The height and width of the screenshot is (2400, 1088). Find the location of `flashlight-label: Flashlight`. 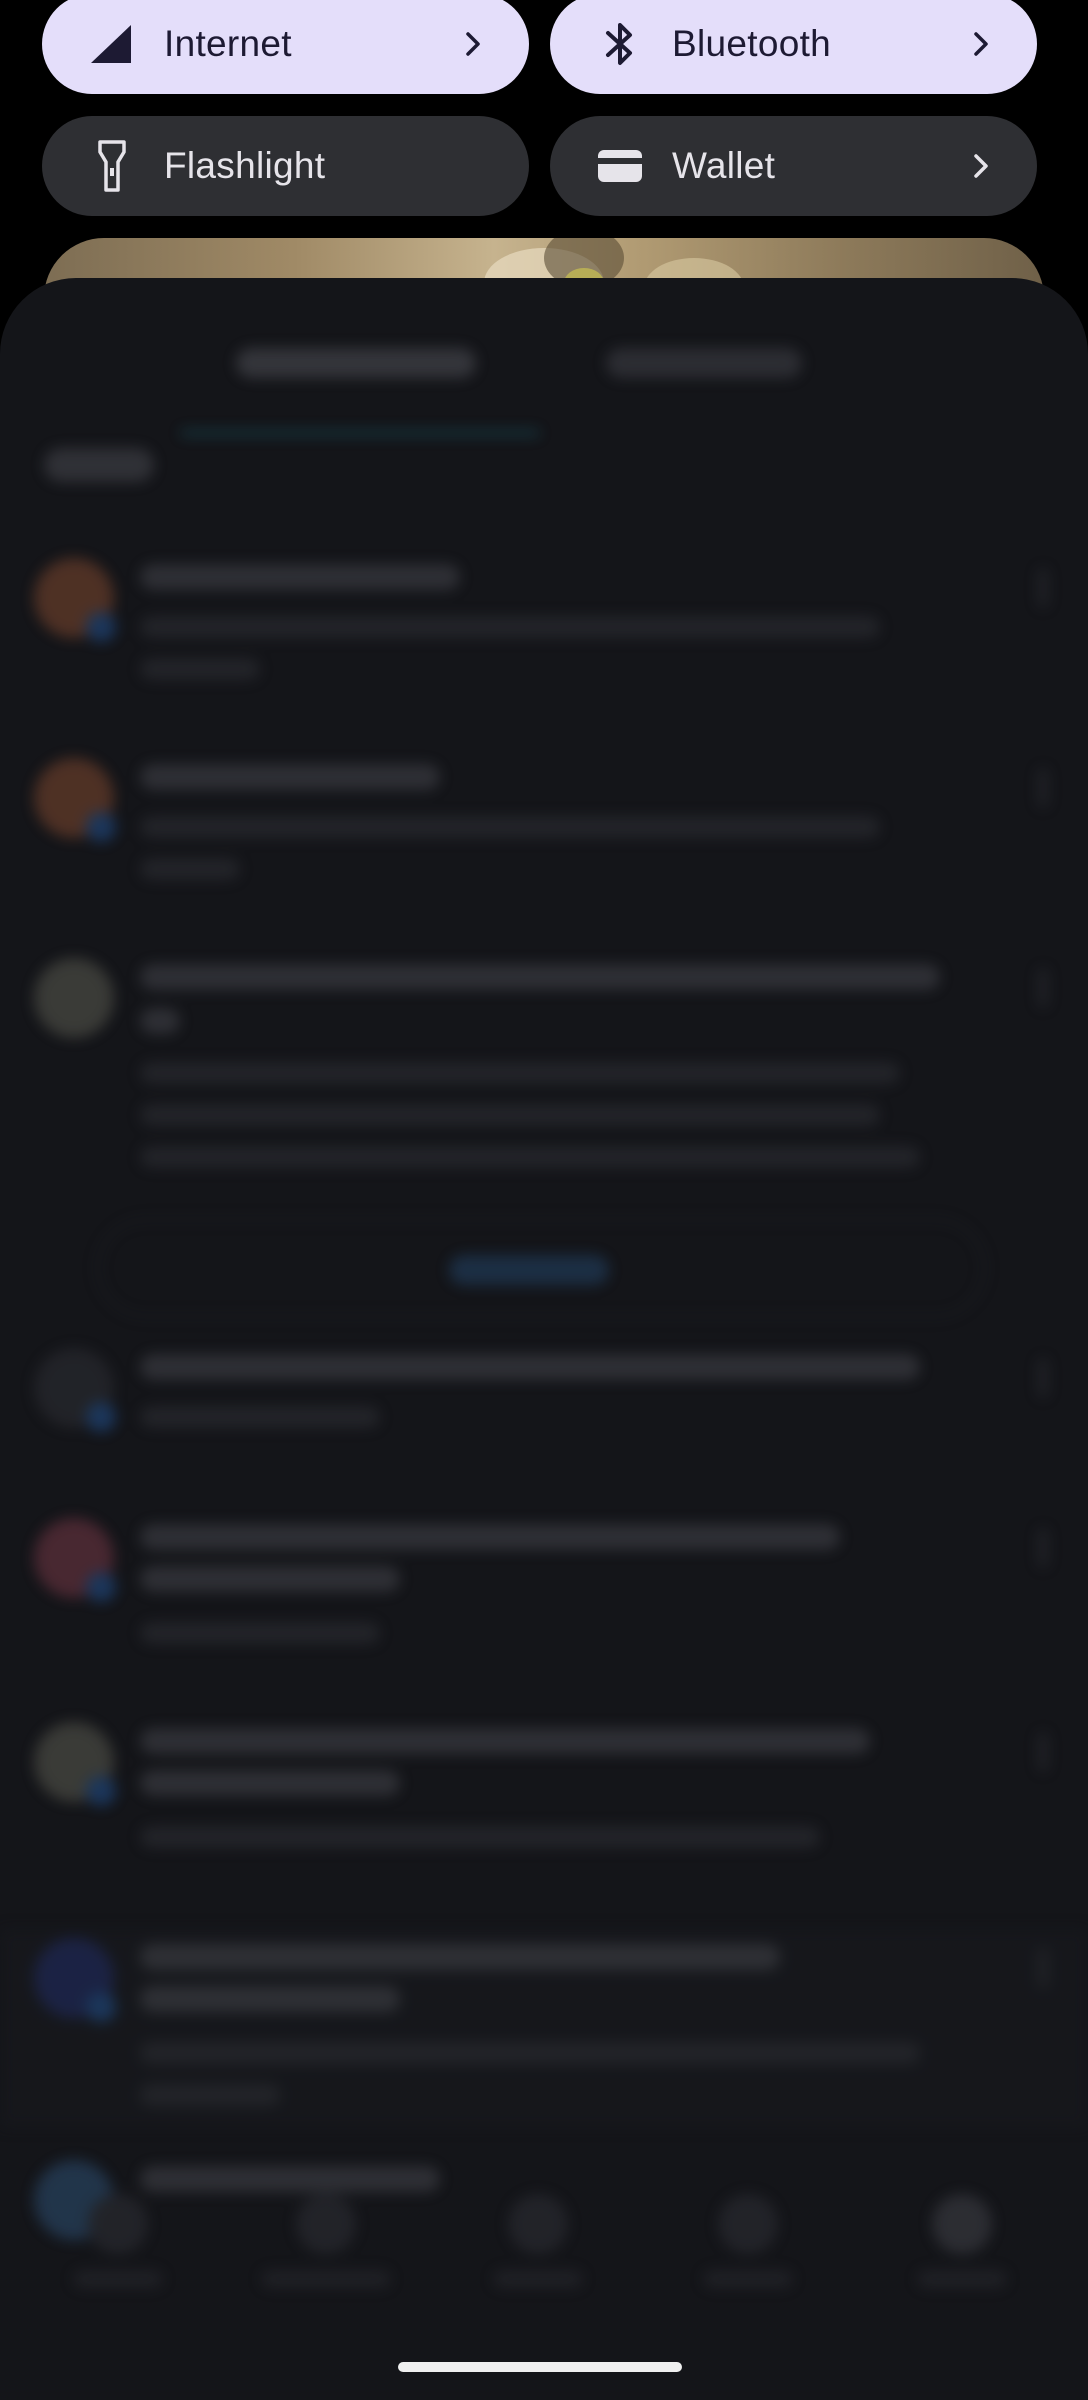

flashlight-label: Flashlight is located at coordinates (245, 165).